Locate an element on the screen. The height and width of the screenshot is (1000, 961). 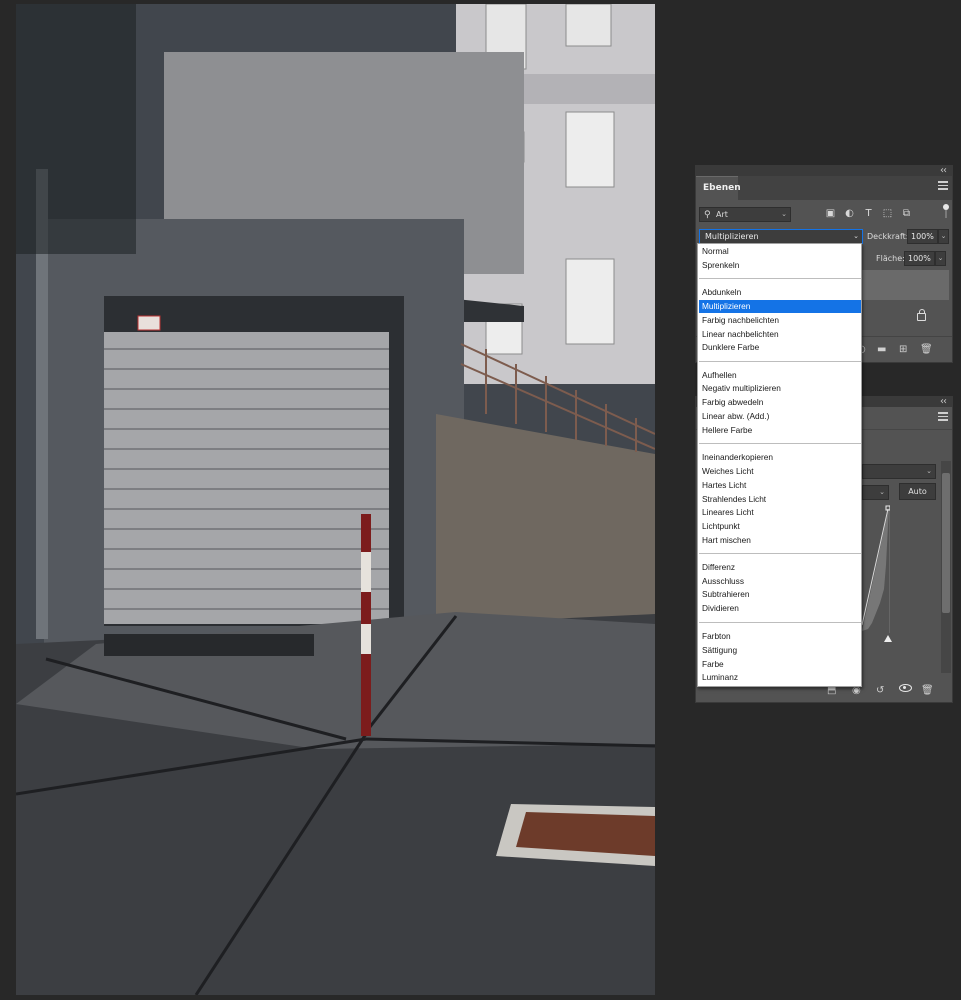
fill-input: 100% is located at coordinates (919, 258).